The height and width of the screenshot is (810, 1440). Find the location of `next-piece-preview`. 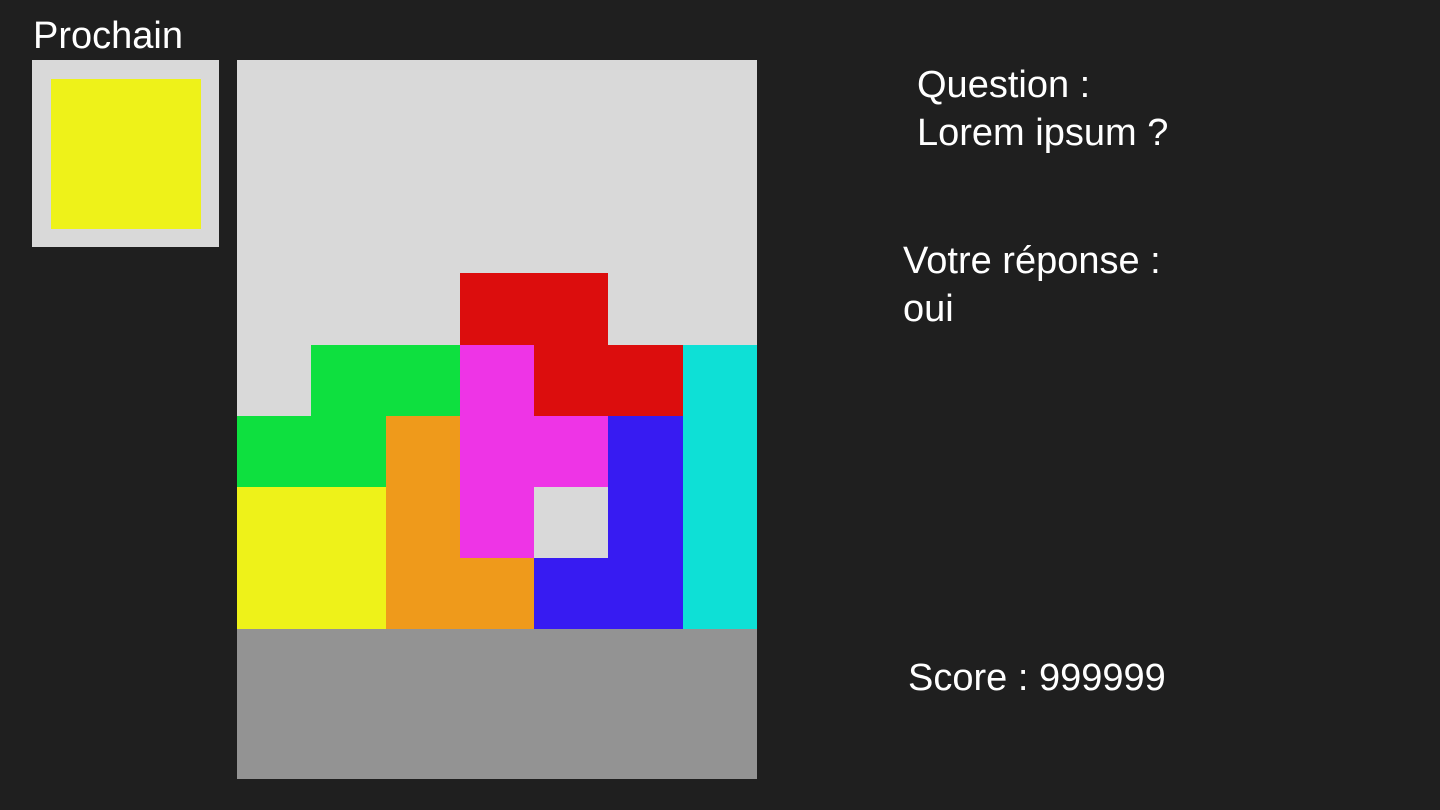

next-piece-preview is located at coordinates (125, 153).